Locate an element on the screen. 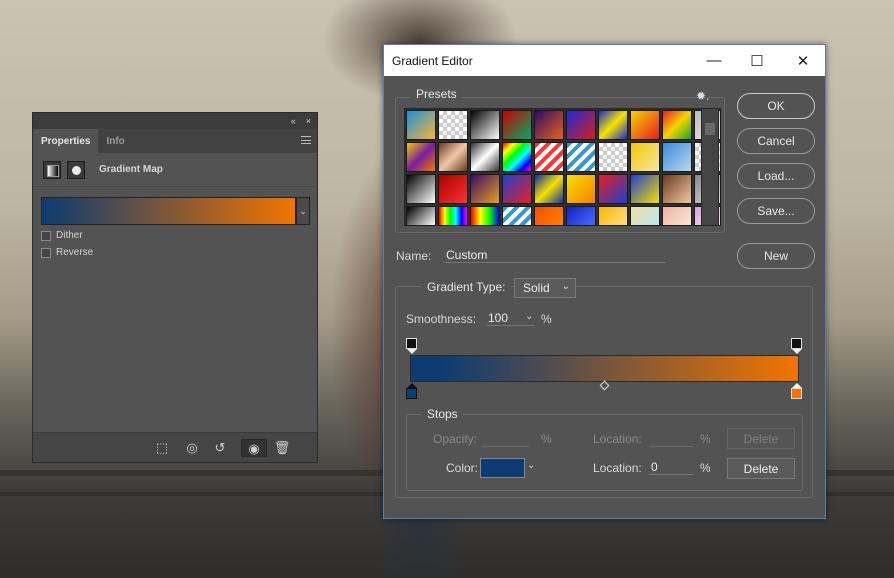 This screenshot has height=578, width=894. reverse-option: Reverse is located at coordinates (67, 252).